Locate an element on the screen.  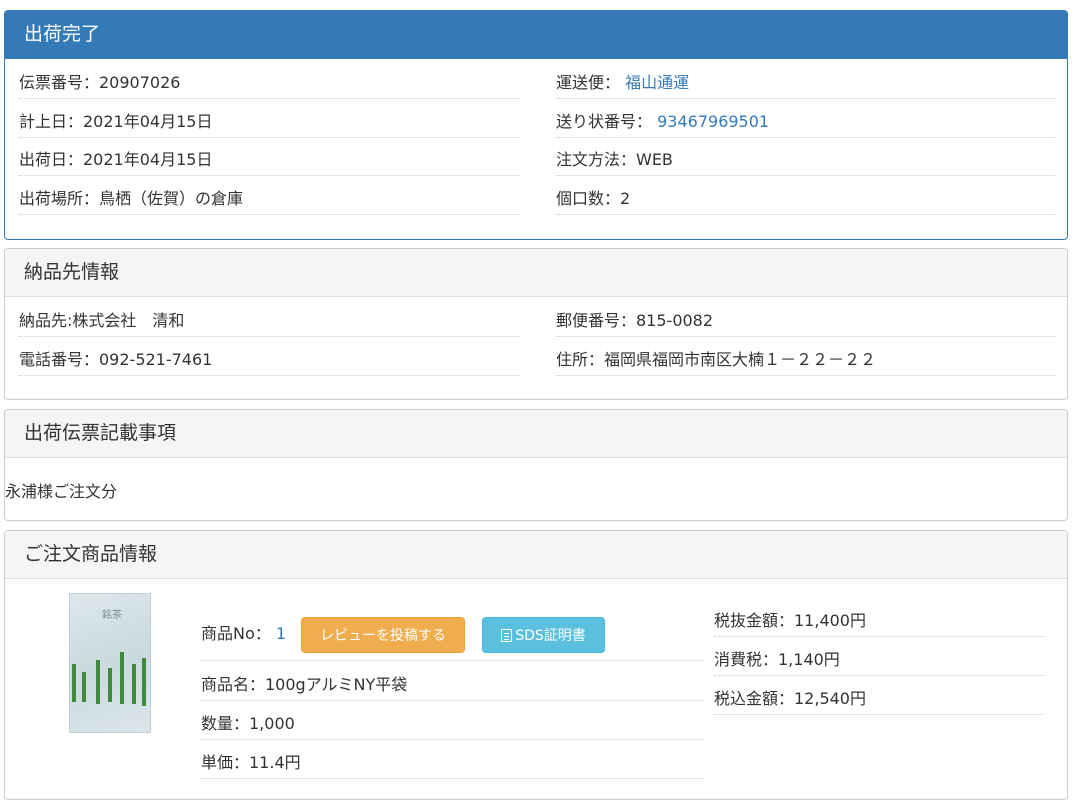
sds-button-label: SDS証明書 is located at coordinates (550, 636).